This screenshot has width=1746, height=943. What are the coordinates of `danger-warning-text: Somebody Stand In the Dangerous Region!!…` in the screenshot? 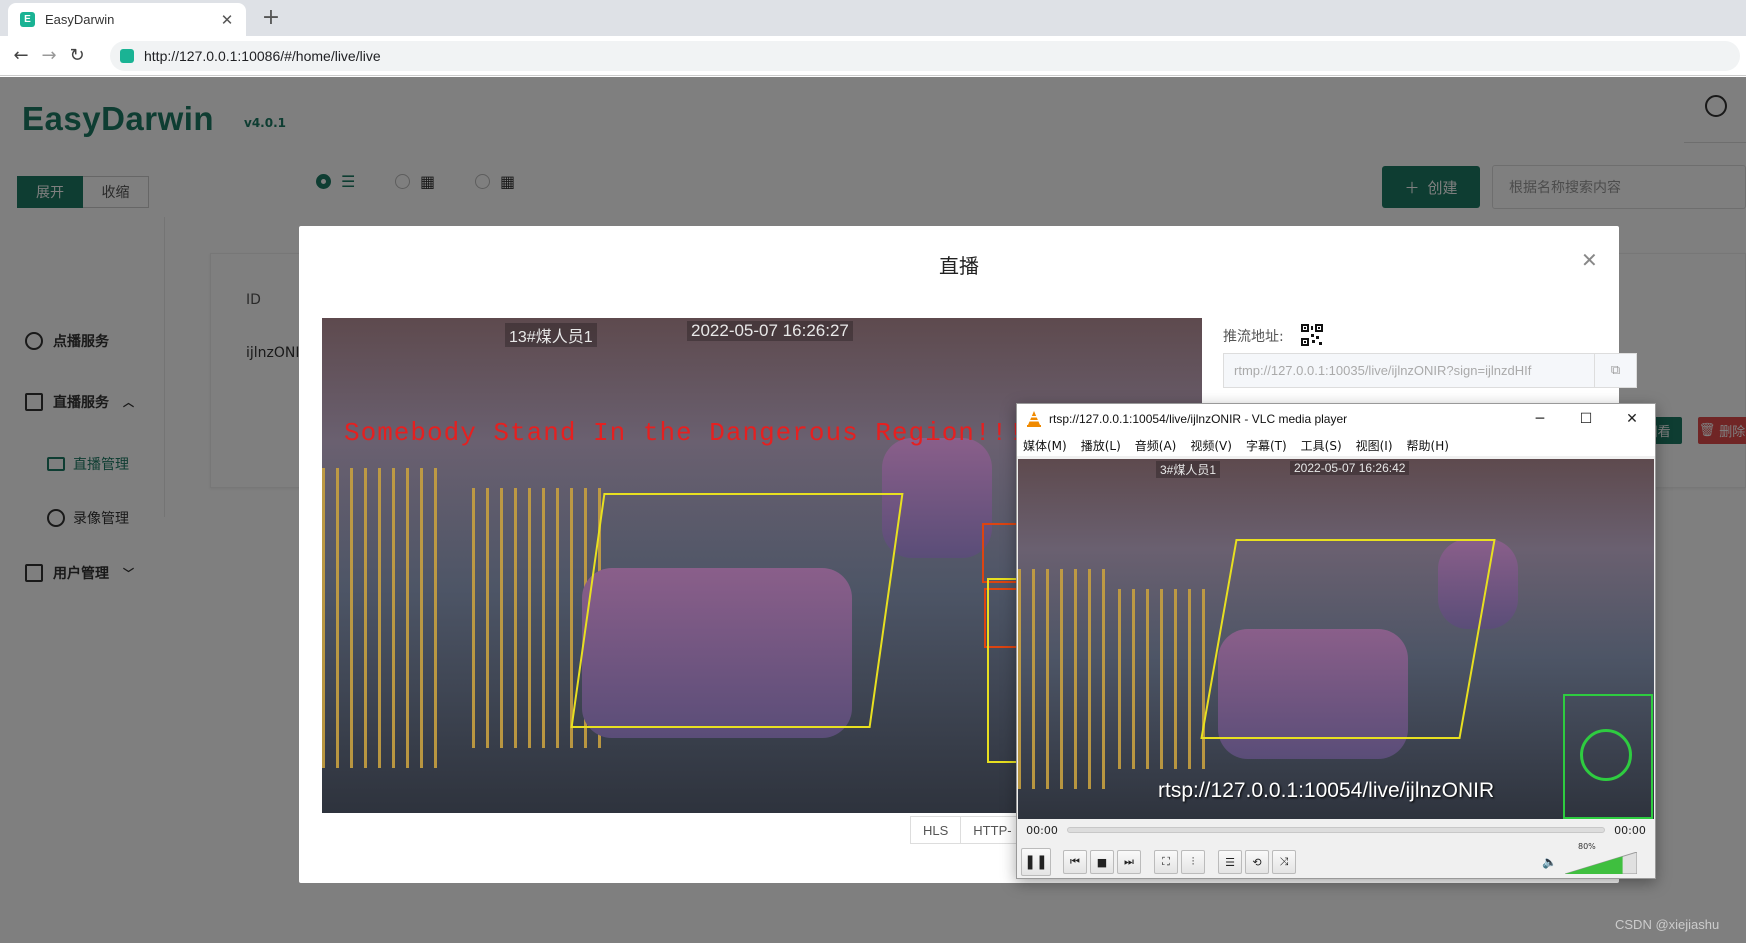 It's located at (684, 433).